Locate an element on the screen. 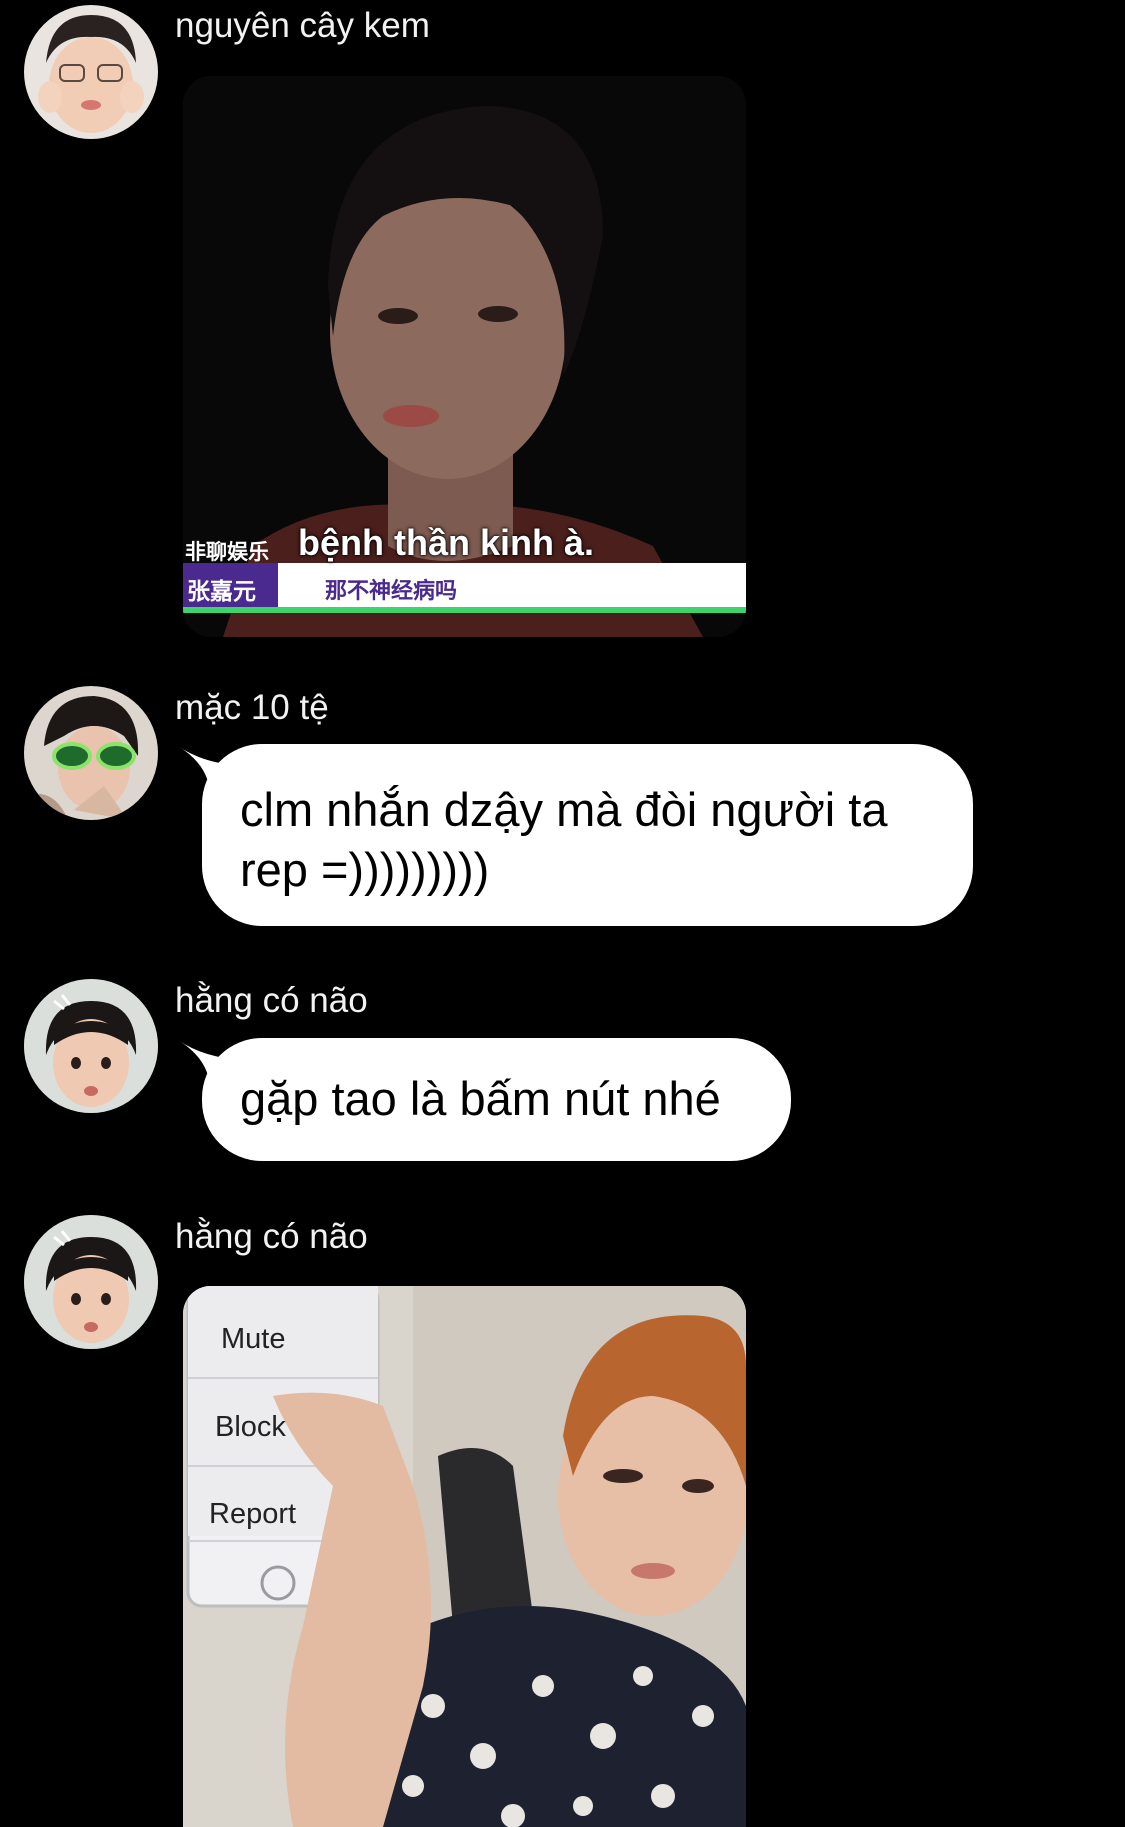 The height and width of the screenshot is (1827, 1125). image-subtitle-chinese: 那不神经病吗 is located at coordinates (391, 590).